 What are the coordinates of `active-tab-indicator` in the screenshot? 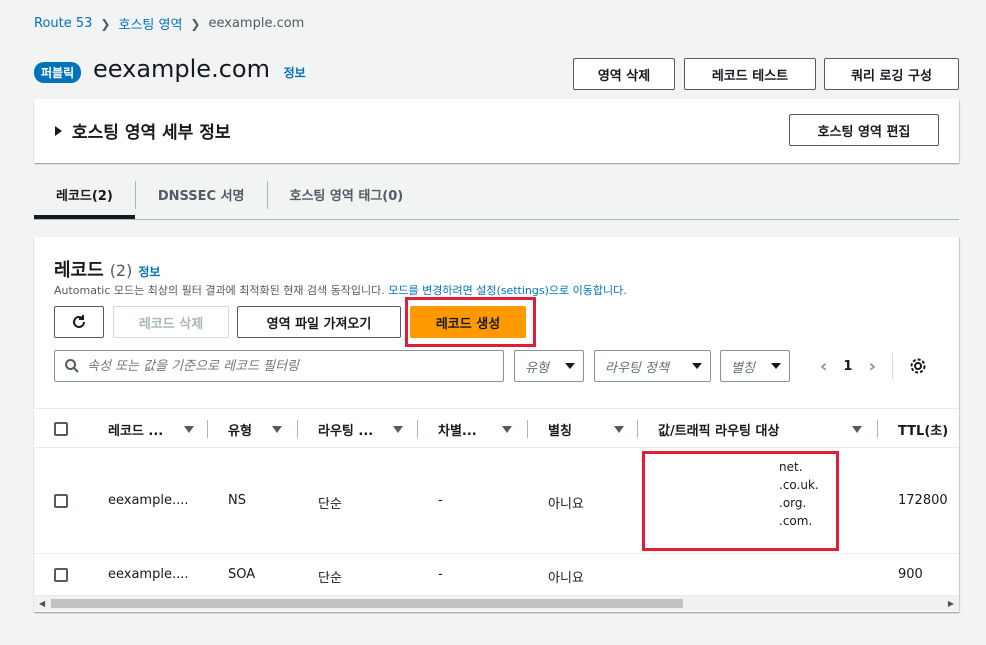 It's located at (84, 217).